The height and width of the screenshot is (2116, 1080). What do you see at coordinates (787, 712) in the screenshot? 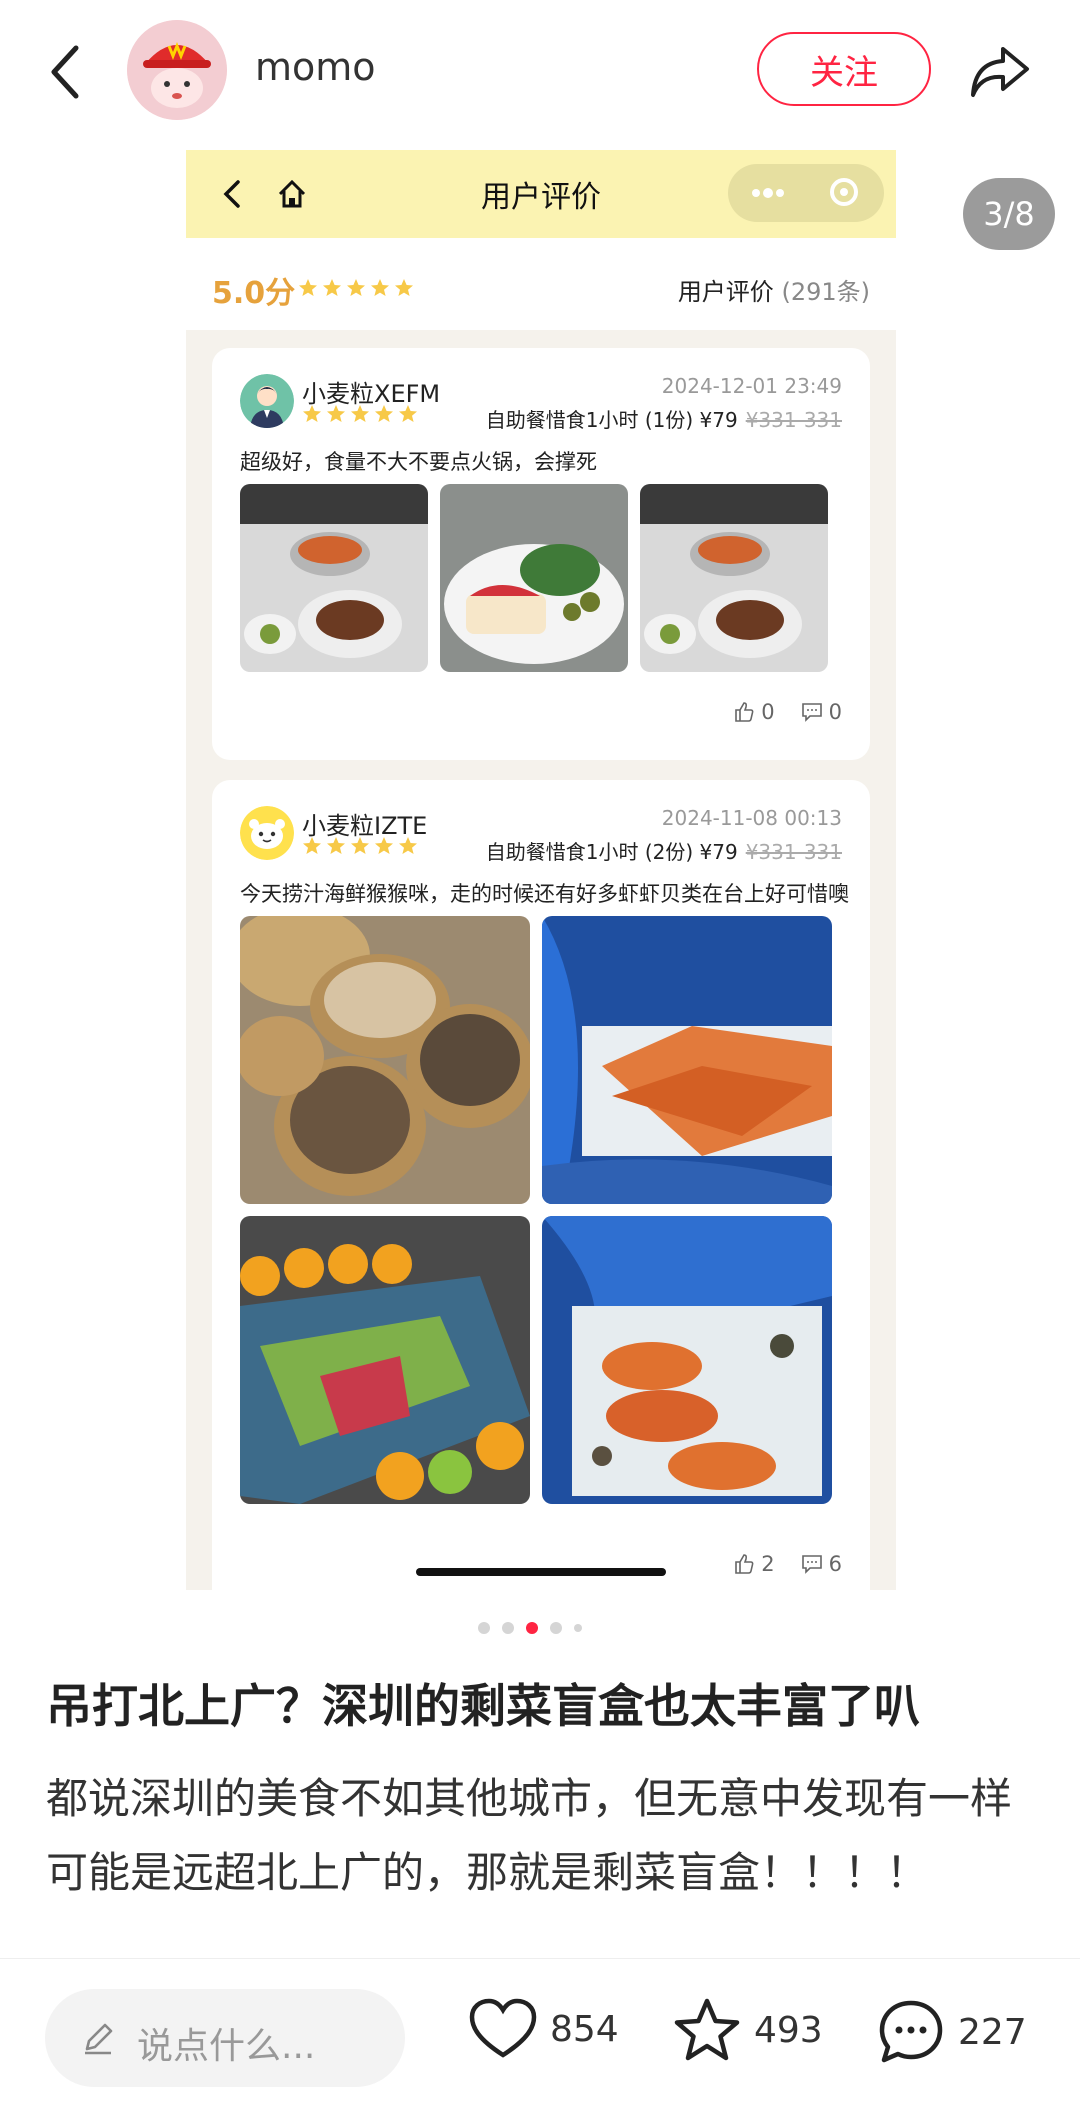
I see `review-actions: 0 0` at bounding box center [787, 712].